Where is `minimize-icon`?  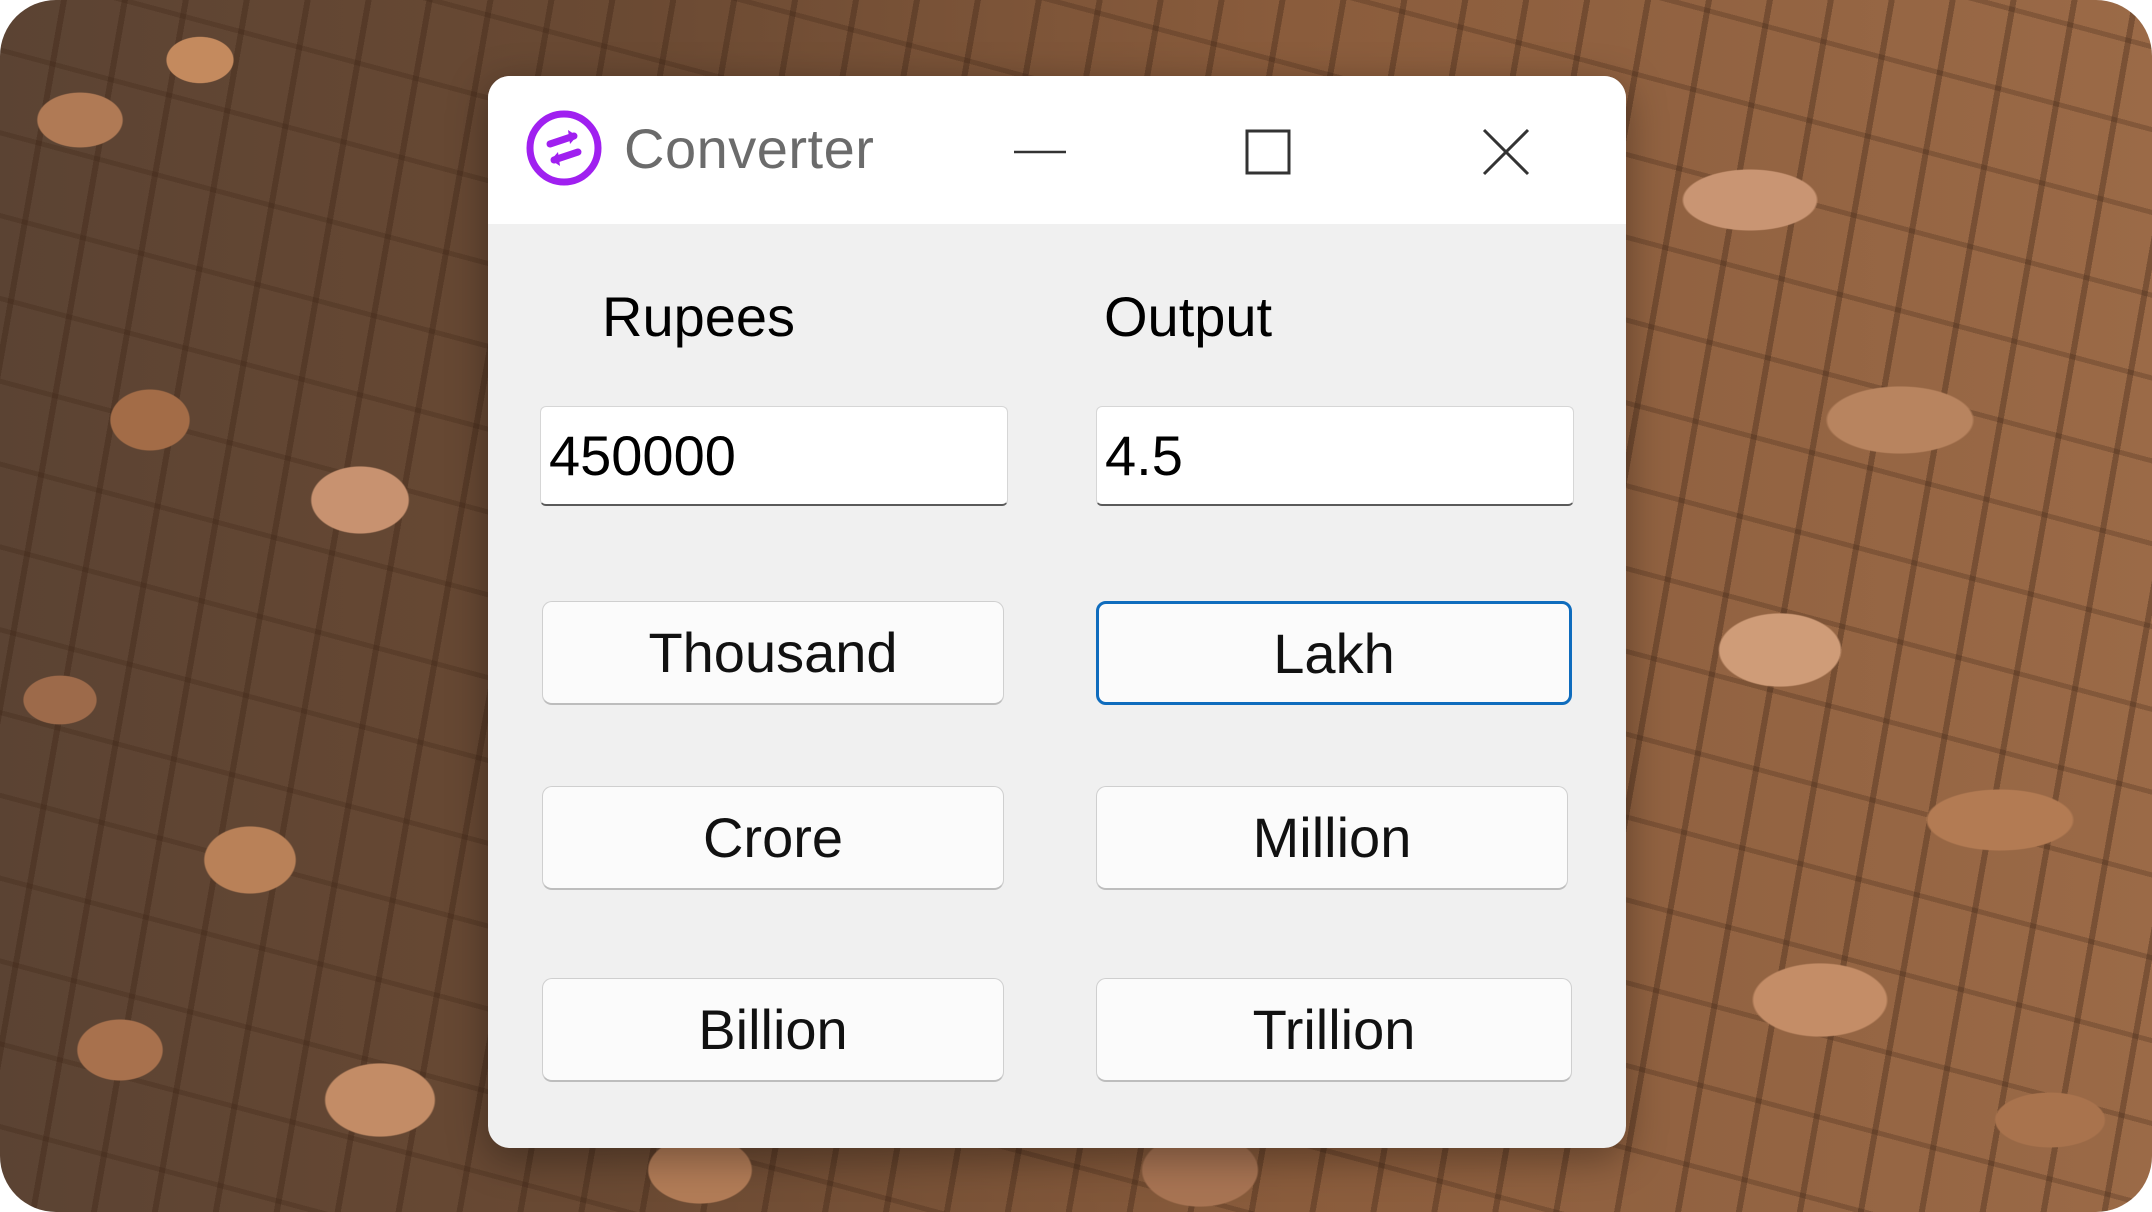
minimize-icon is located at coordinates (1040, 152).